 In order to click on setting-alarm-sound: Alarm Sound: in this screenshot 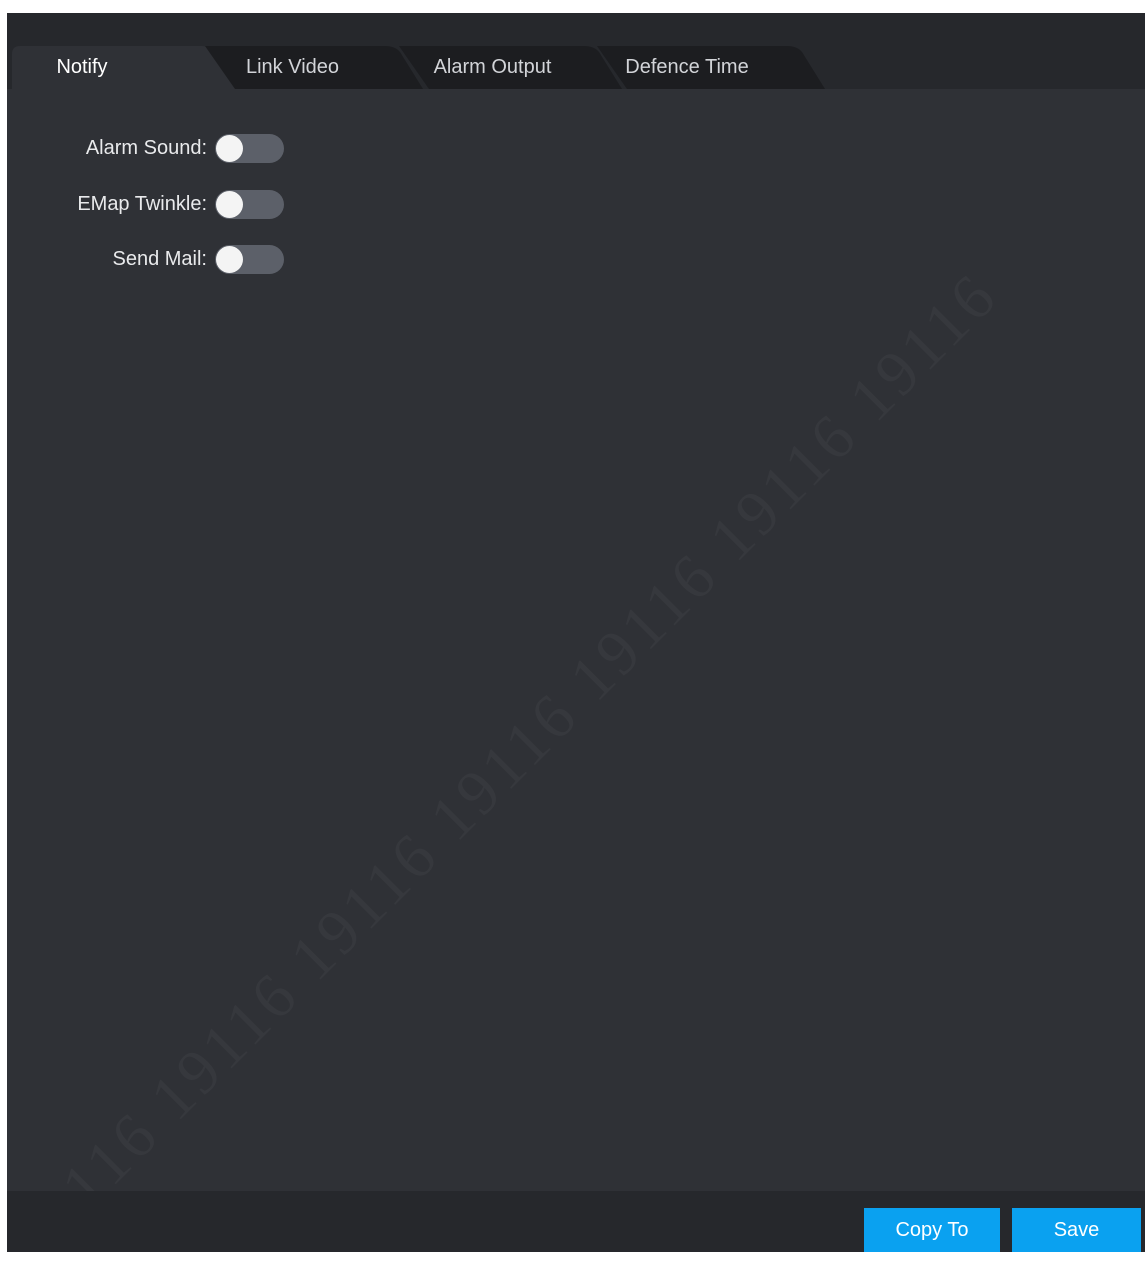, I will do `click(146, 149)`.